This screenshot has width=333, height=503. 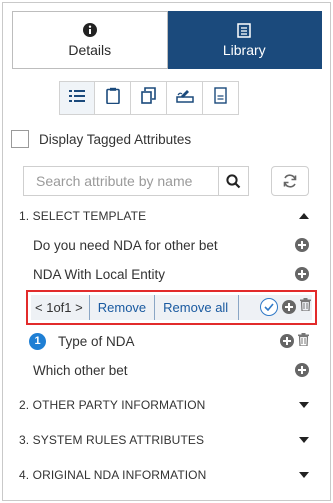 I want to click on copy-button, so click(x=149, y=98).